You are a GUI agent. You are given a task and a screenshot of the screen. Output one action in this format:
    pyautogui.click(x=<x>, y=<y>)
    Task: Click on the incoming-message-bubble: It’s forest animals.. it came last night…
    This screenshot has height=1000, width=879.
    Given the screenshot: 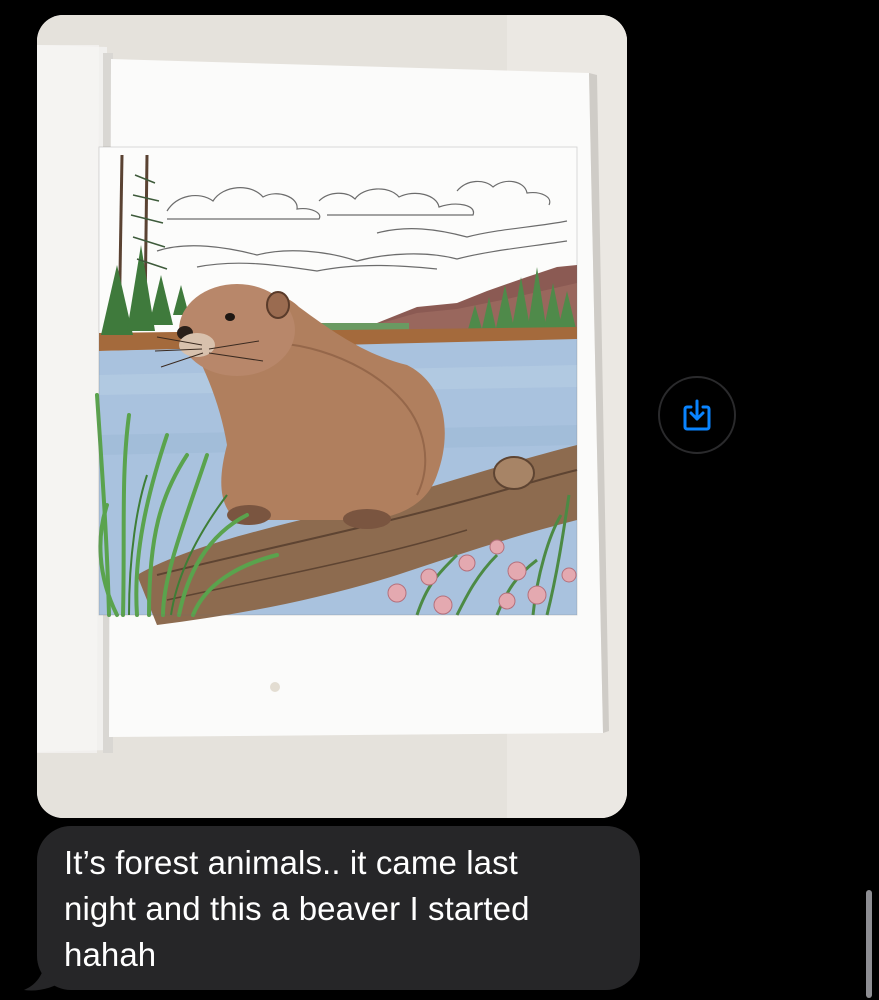 What is the action you would take?
    pyautogui.click(x=338, y=908)
    